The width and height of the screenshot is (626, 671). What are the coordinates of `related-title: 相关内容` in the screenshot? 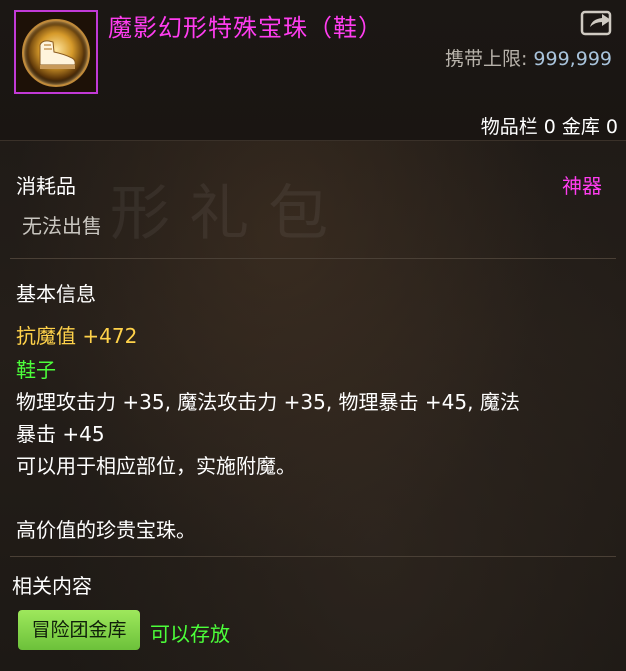 It's located at (52, 586).